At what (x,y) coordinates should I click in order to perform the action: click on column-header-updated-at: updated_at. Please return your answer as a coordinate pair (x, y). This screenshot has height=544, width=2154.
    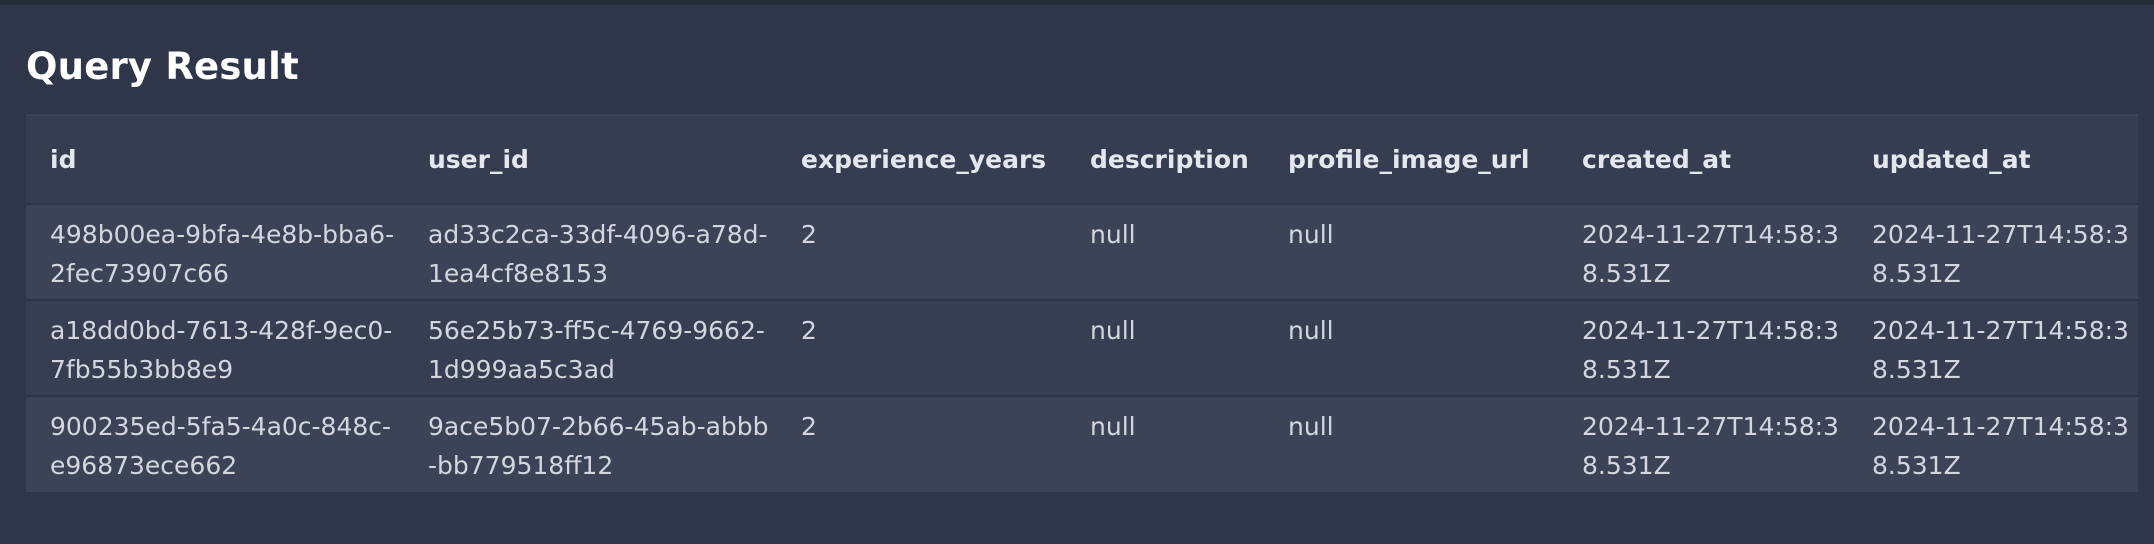
    Looking at the image, I should click on (1993, 160).